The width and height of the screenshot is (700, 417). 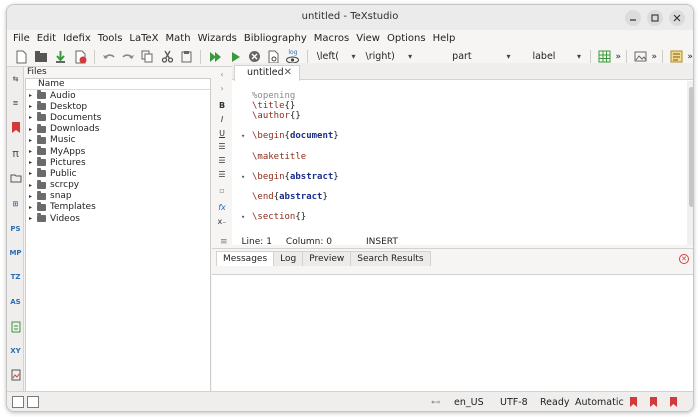 I want to click on list-item: ▸ MyApps, so click(x=118, y=151).